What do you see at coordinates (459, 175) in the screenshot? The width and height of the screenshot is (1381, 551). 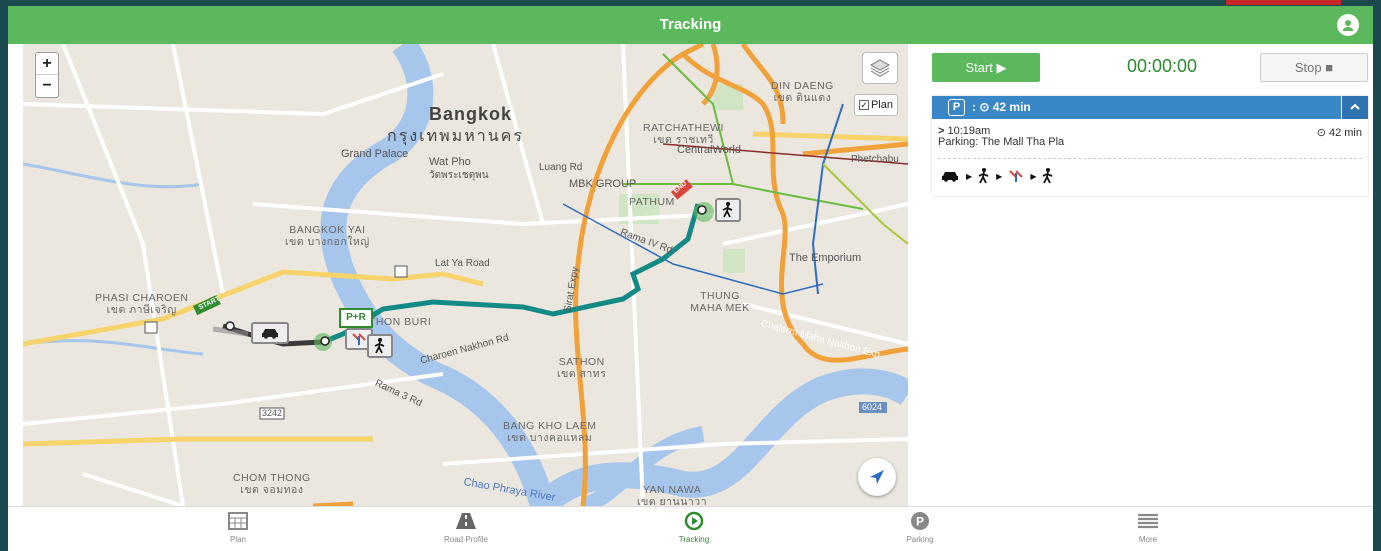 I see `map-label-wat-pho-thai: วัดพระเชตุพน` at bounding box center [459, 175].